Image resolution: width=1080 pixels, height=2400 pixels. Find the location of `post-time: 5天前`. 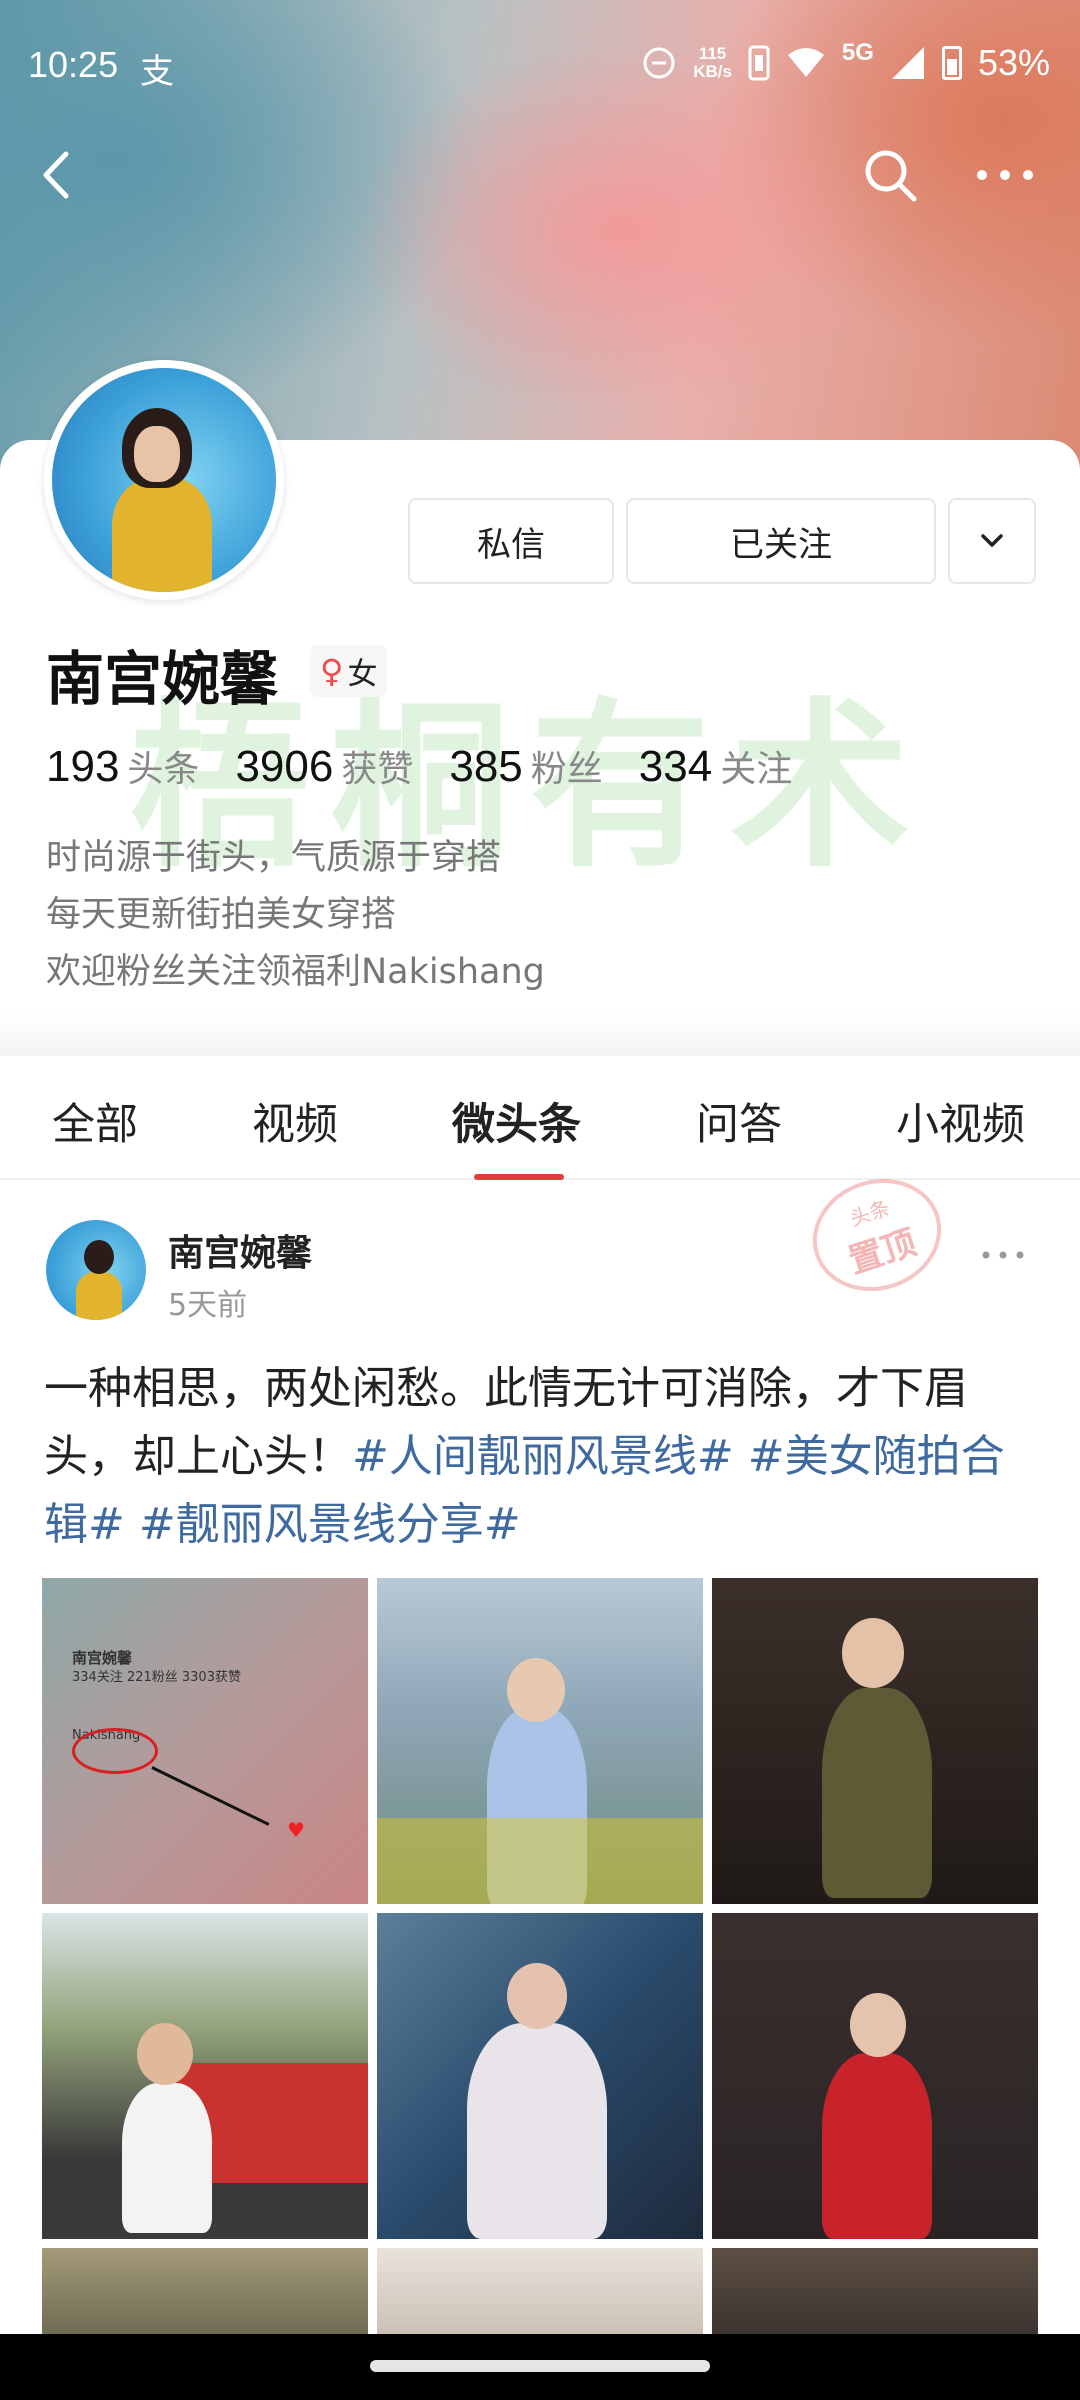

post-time: 5天前 is located at coordinates (208, 1305).